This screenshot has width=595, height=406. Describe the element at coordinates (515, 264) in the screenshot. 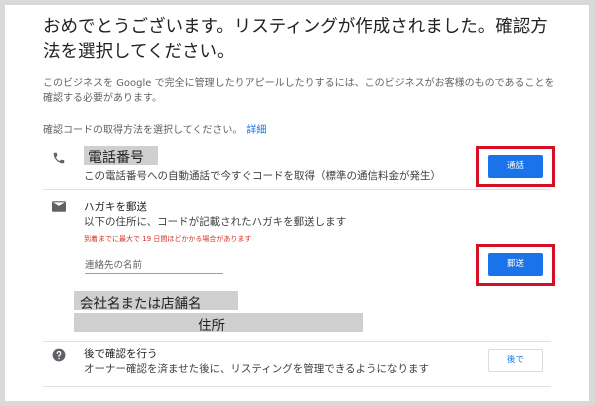

I see `mail-button: 郵送` at that location.